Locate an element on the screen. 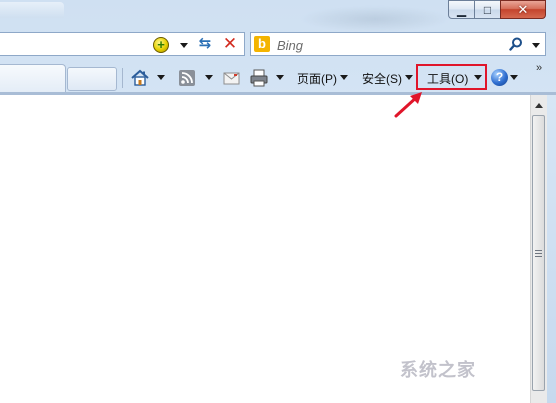  maximize-icon: □ is located at coordinates (487, 9).